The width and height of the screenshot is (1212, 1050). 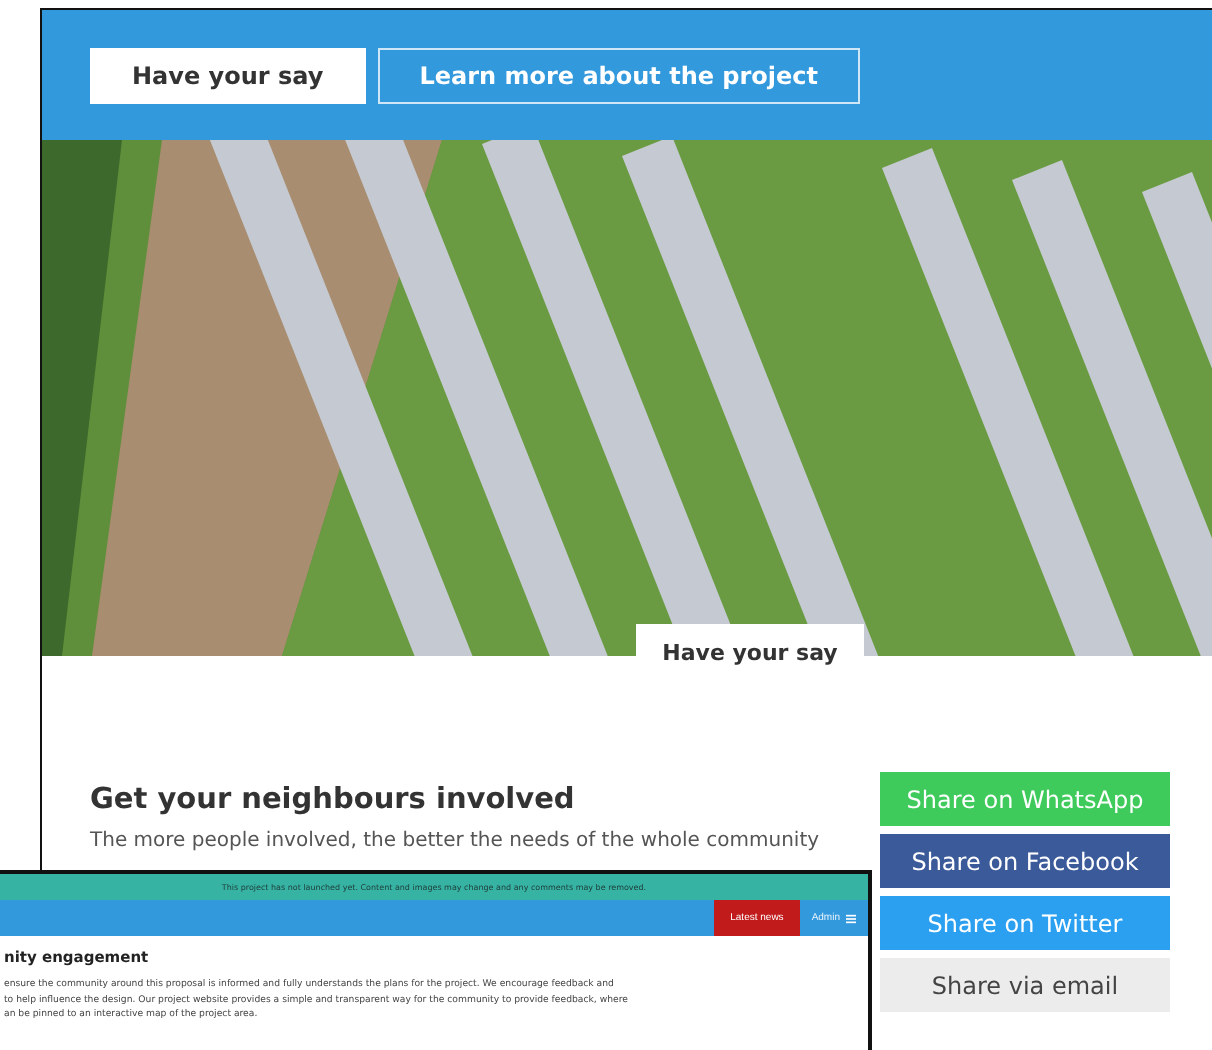 I want to click on share-button: Share on Facebook, so click(x=1025, y=861).